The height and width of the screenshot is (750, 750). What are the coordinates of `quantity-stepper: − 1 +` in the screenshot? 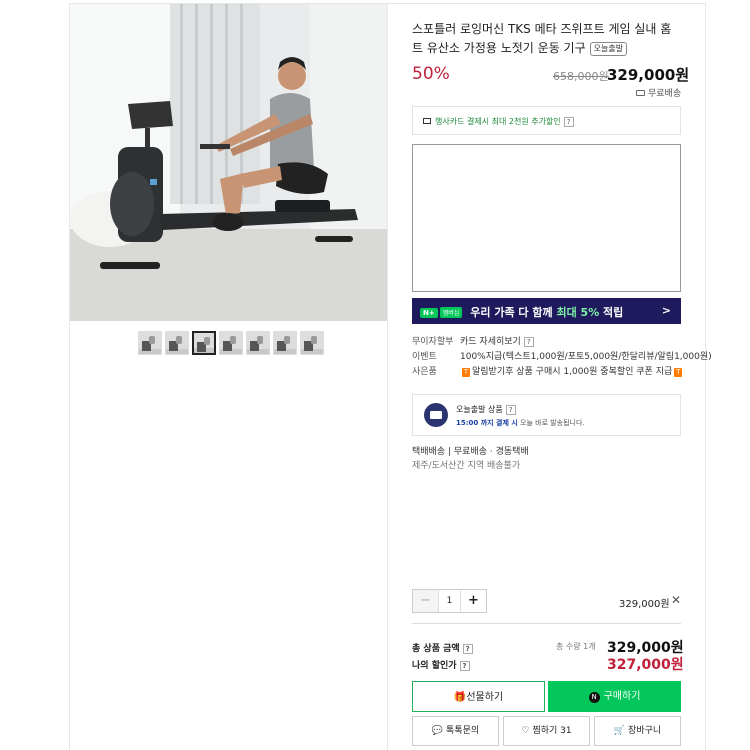 It's located at (449, 601).